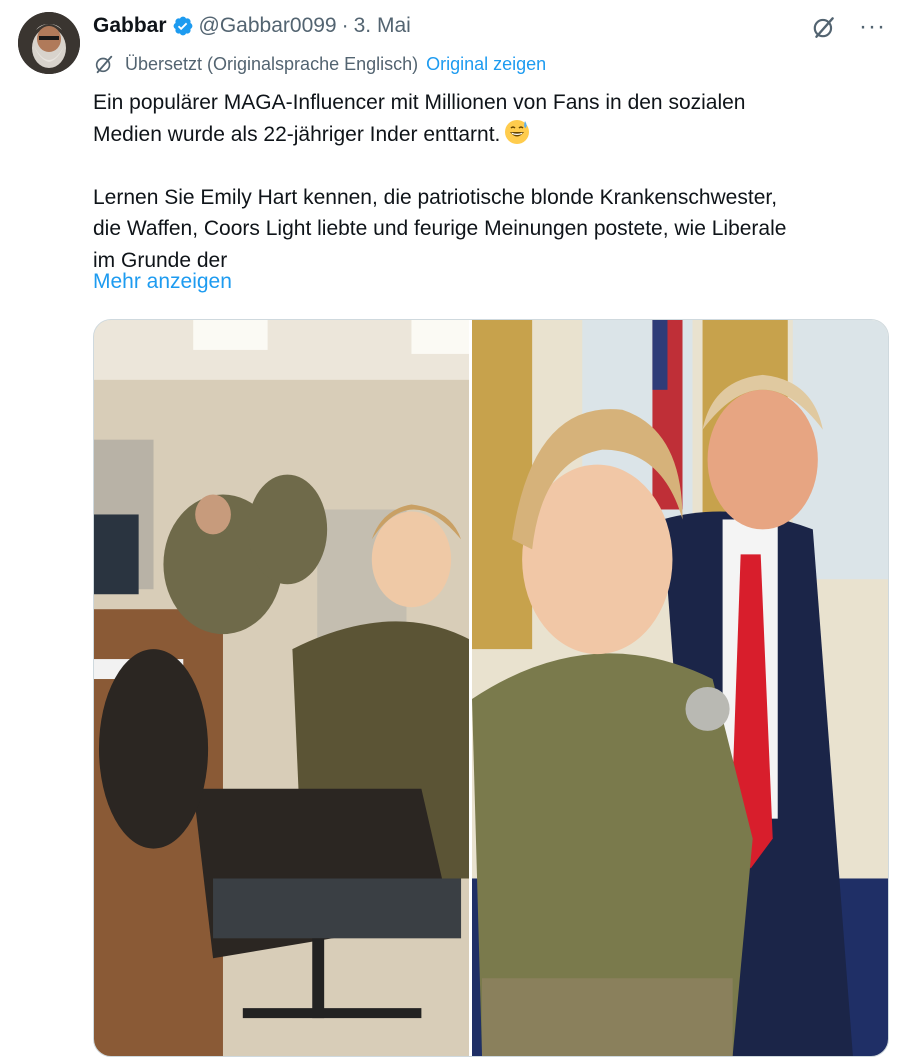 The height and width of the screenshot is (1063, 900). I want to click on handle: @Gabbar0099, so click(268, 26).